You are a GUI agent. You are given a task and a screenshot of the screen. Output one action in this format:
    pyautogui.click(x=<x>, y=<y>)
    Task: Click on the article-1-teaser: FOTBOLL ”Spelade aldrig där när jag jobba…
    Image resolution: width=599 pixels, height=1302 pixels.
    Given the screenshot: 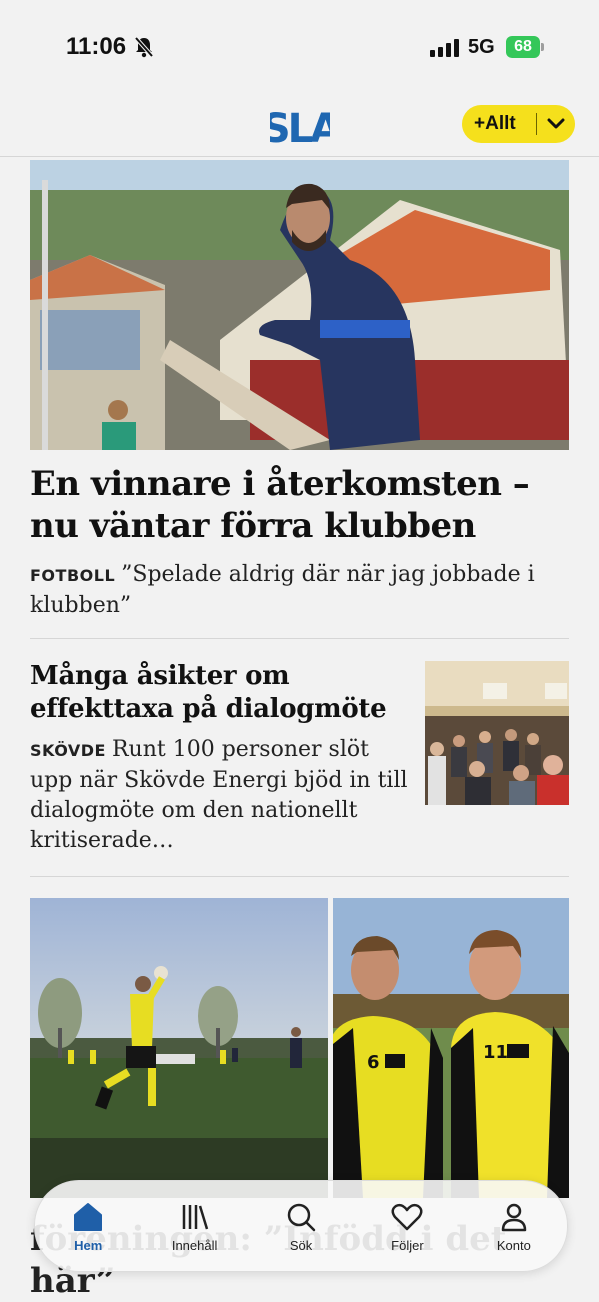 What is the action you would take?
    pyautogui.click(x=290, y=590)
    